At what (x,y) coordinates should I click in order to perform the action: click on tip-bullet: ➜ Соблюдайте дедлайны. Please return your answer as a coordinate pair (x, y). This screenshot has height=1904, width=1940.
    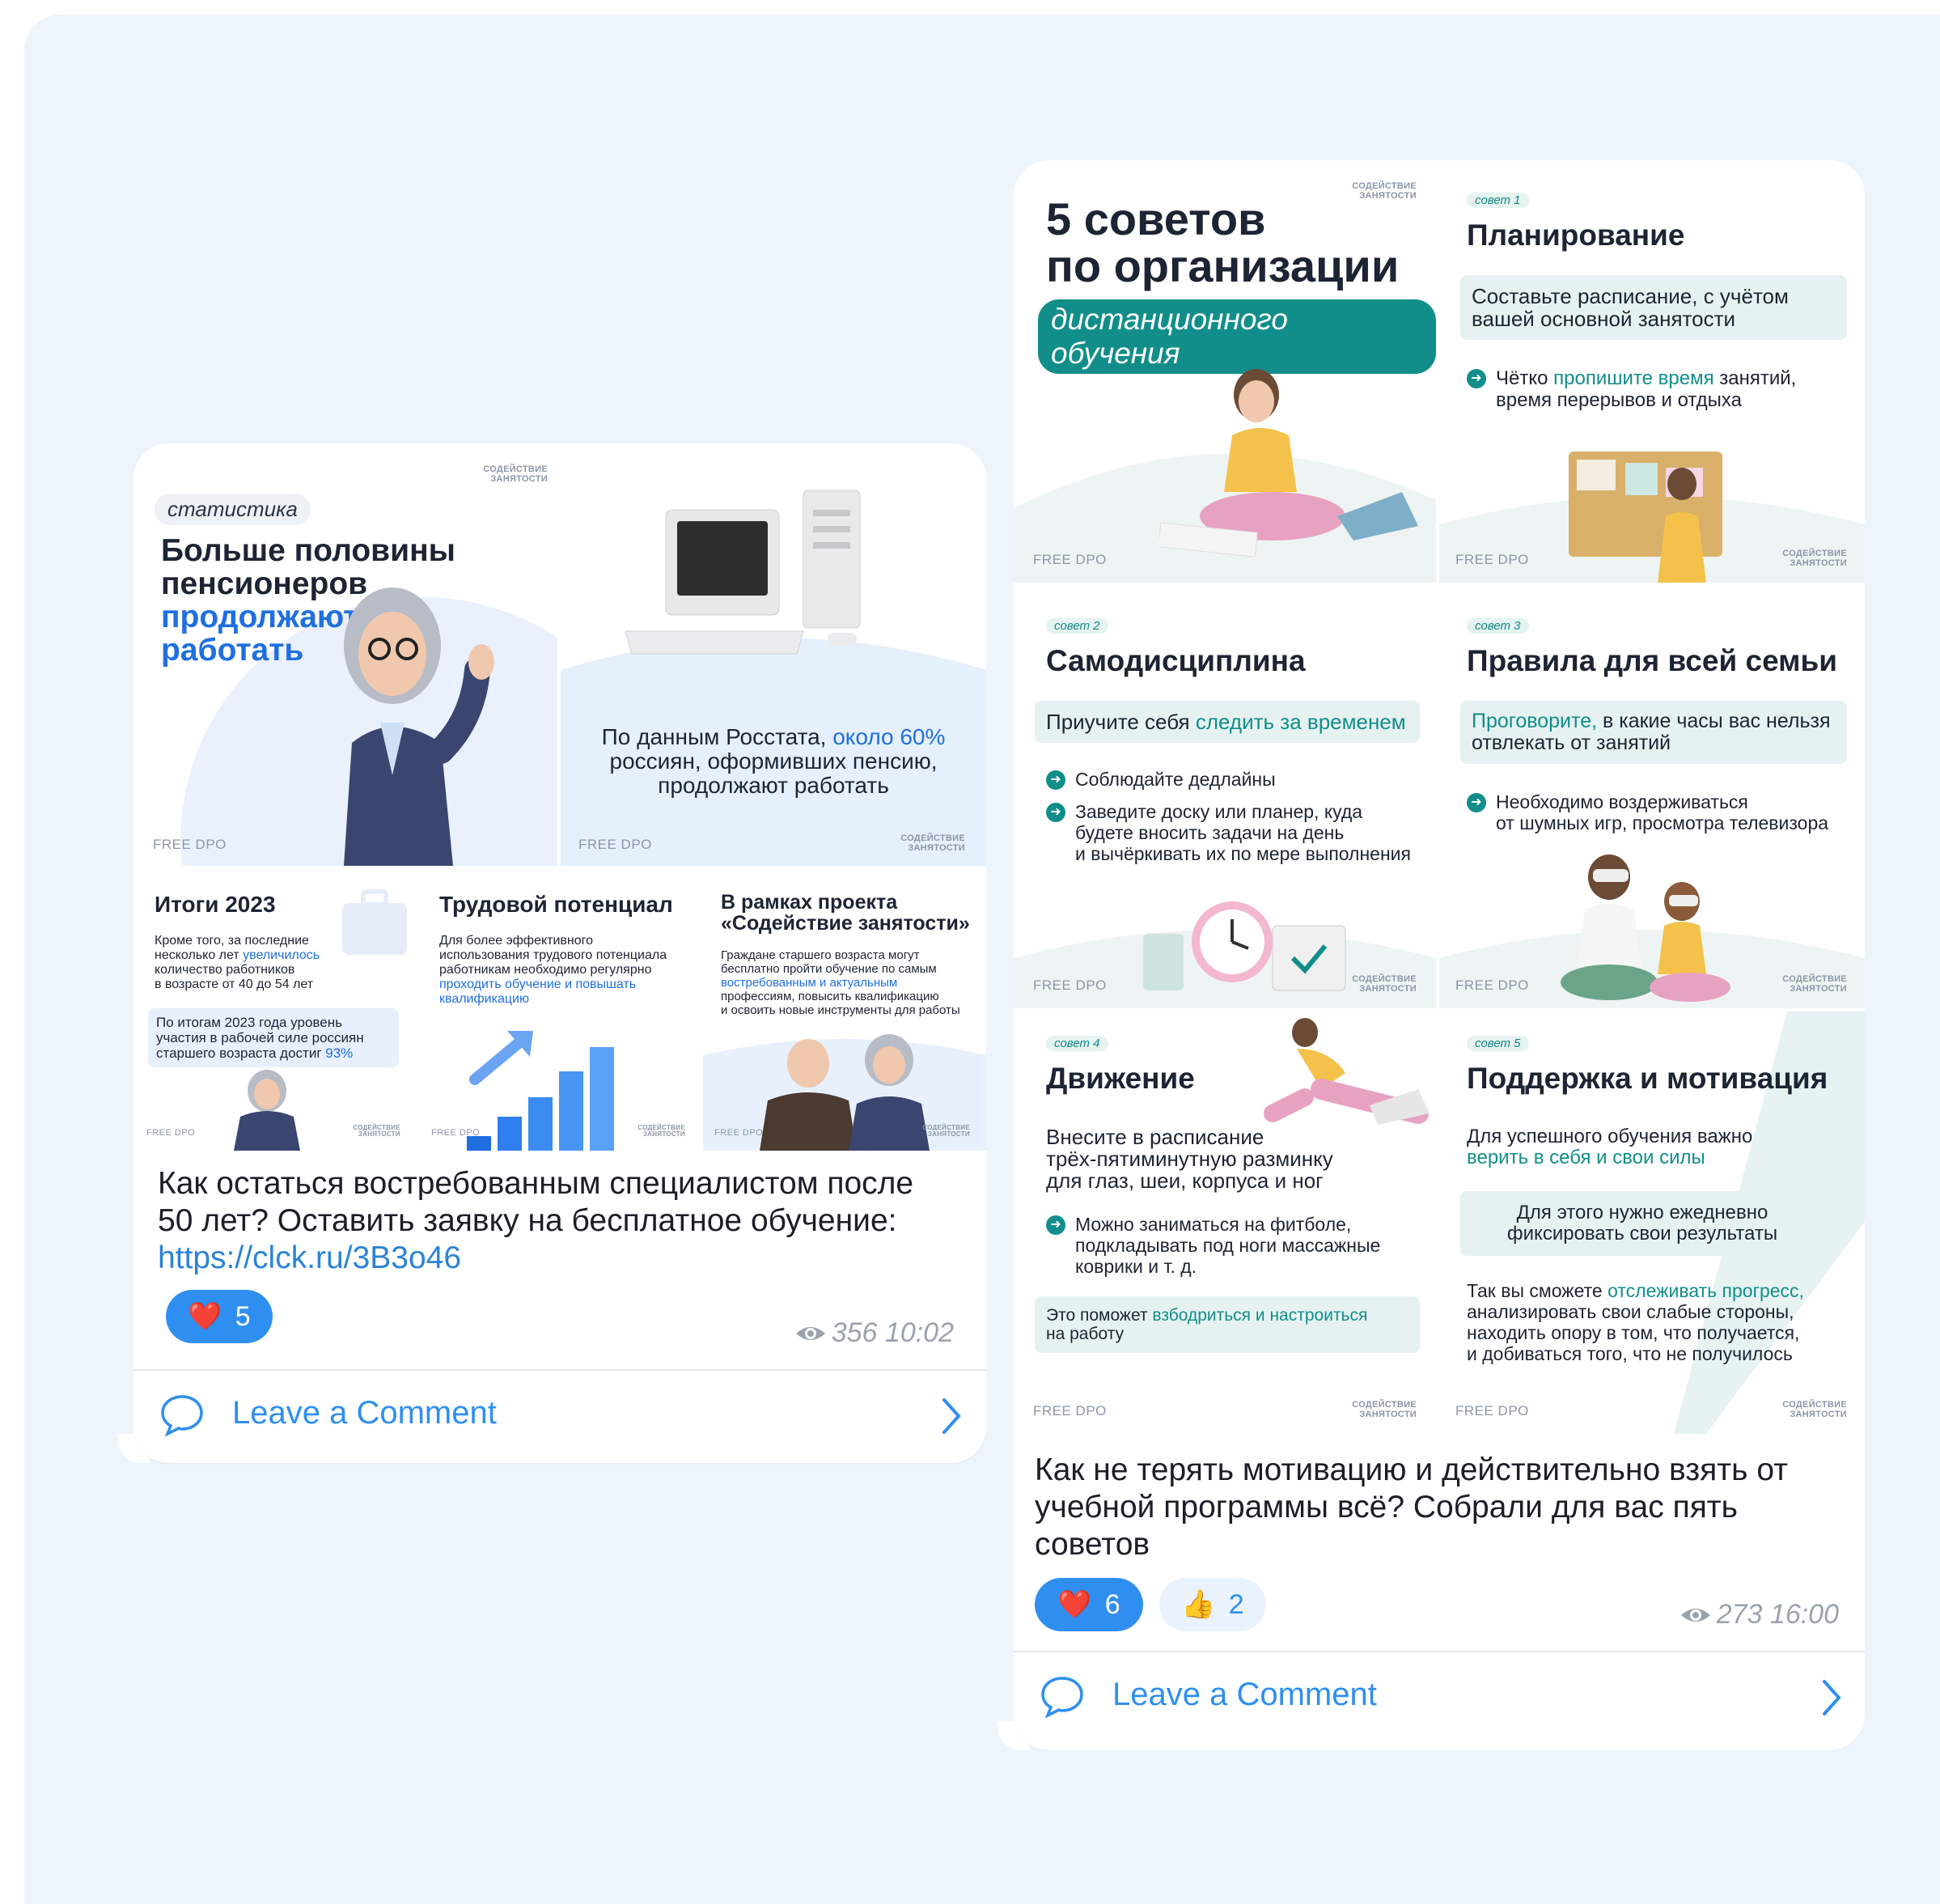
    Looking at the image, I should click on (1161, 779).